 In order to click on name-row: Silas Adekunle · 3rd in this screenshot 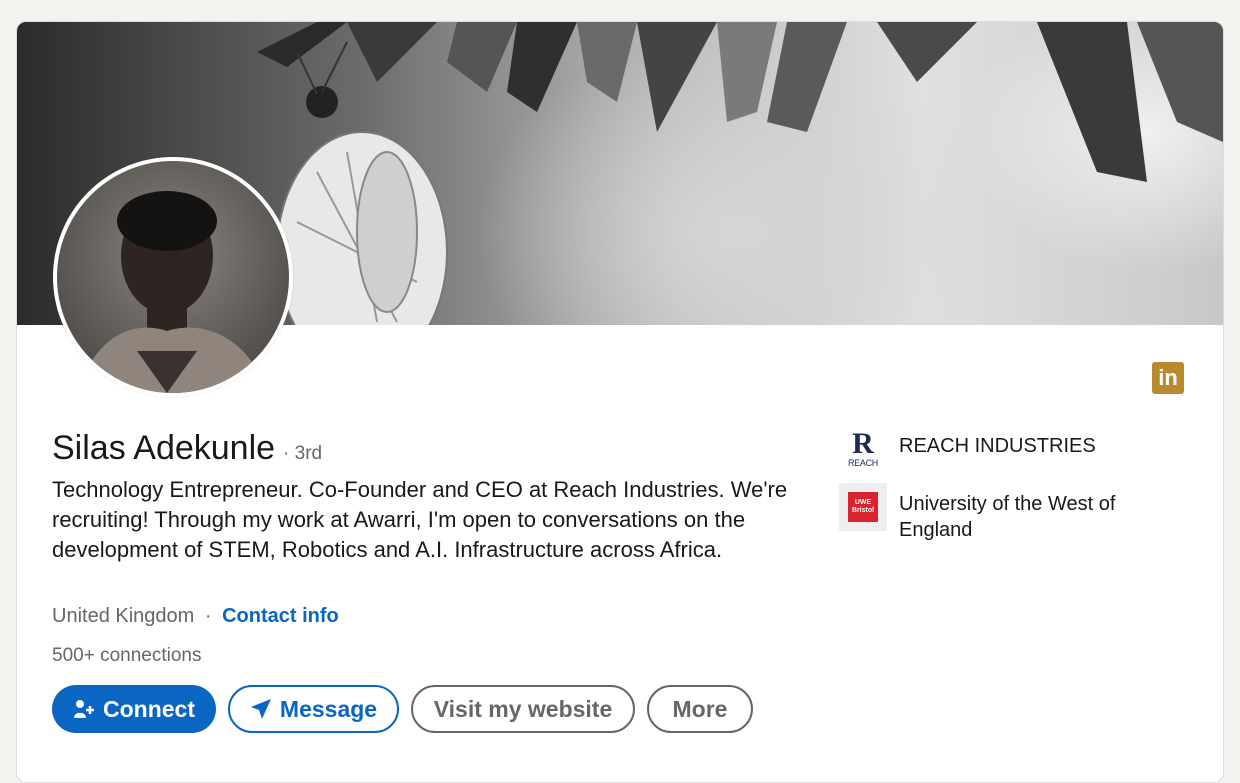, I will do `click(187, 448)`.